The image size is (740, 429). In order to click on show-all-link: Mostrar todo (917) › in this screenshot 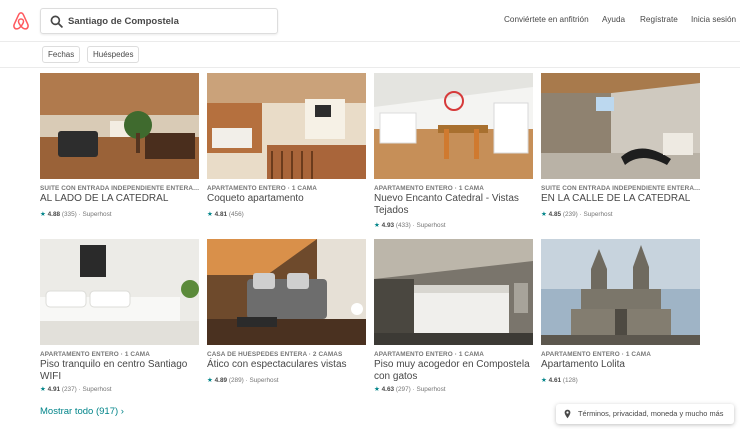, I will do `click(82, 411)`.